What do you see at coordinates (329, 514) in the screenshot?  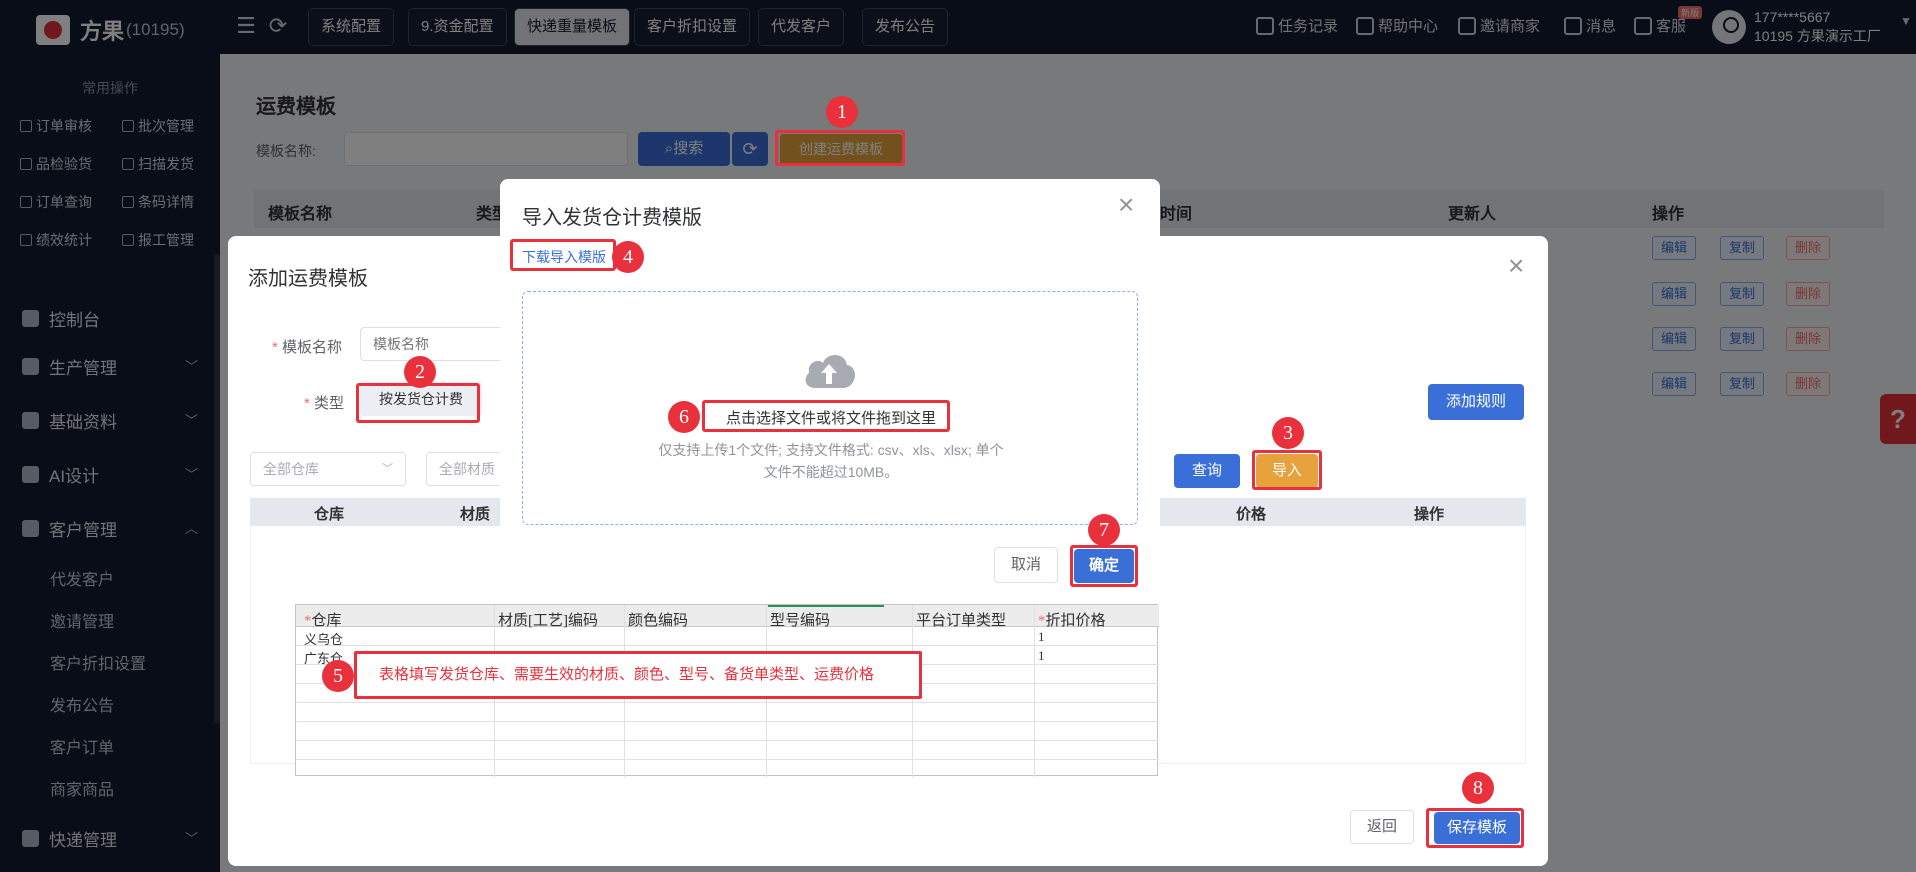 I see `col-warehouse: 仓库` at bounding box center [329, 514].